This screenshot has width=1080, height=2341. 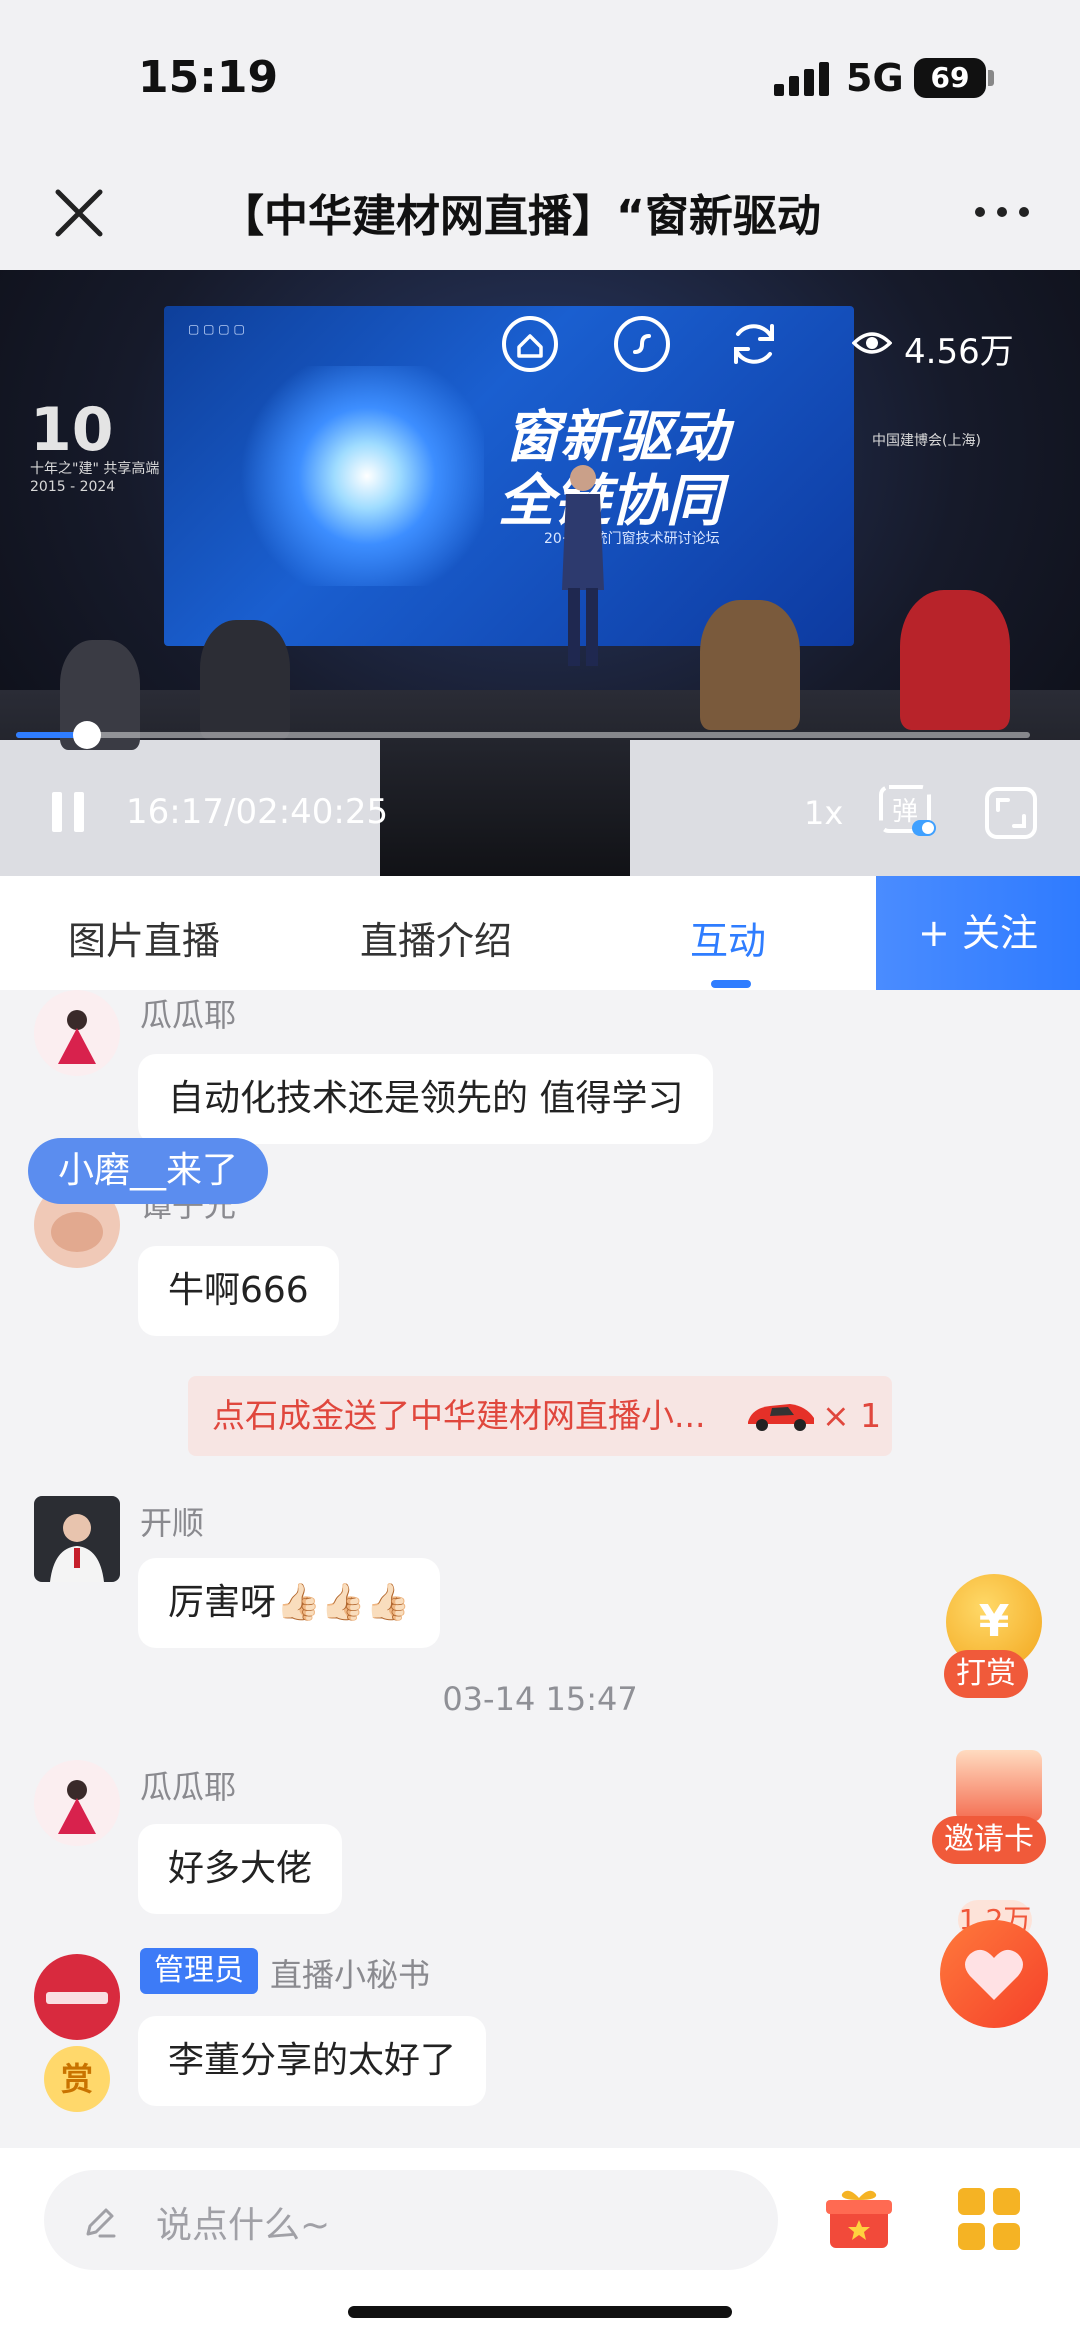 I want to click on svg-text: 弹, so click(x=905, y=812).